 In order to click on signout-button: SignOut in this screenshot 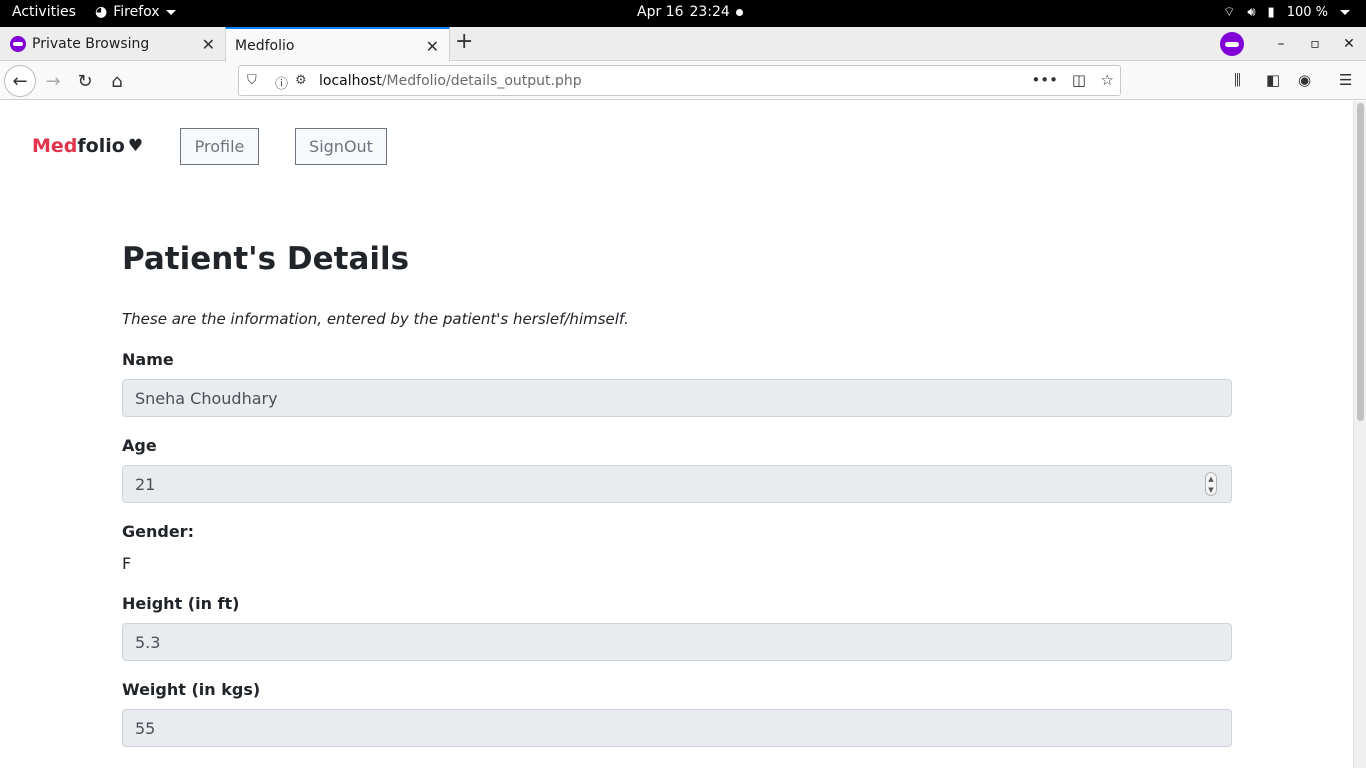, I will do `click(341, 146)`.